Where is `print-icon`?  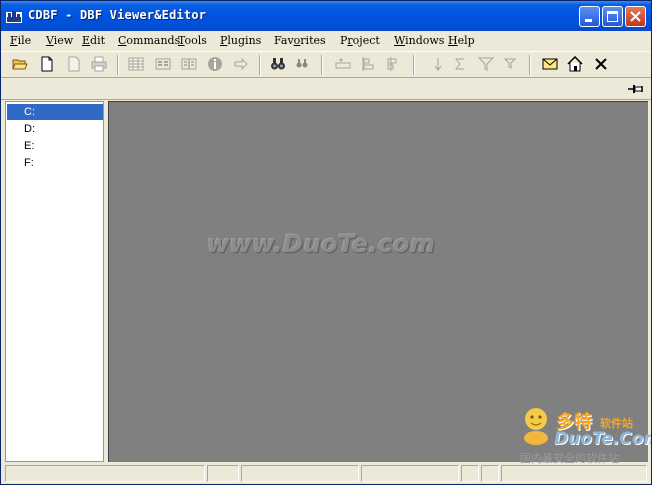 print-icon is located at coordinates (99, 64).